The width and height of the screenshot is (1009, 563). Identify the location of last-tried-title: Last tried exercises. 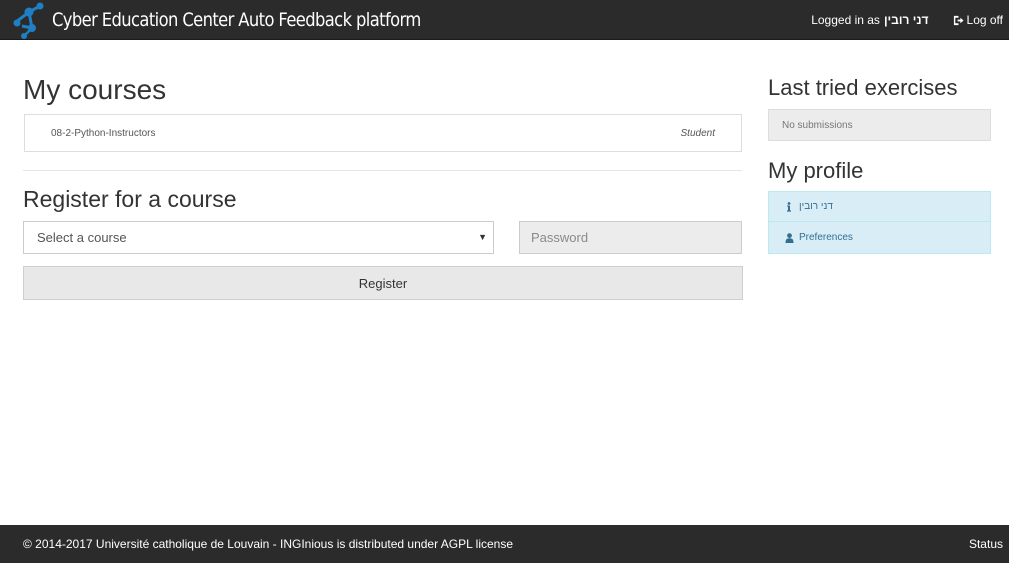
(863, 87).